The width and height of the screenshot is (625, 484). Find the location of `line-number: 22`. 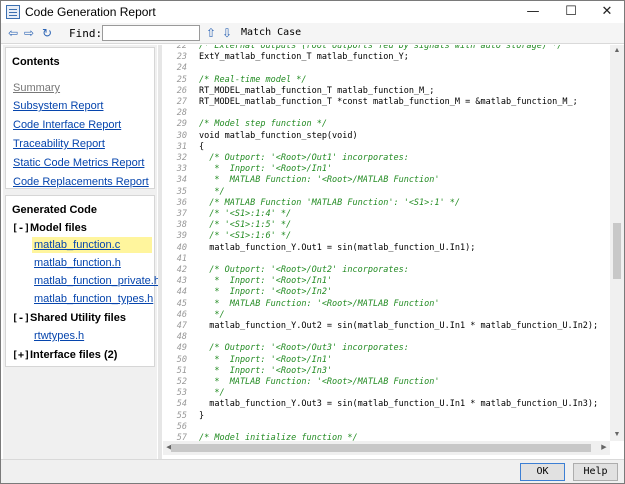

line-number: 22 is located at coordinates (181, 48).